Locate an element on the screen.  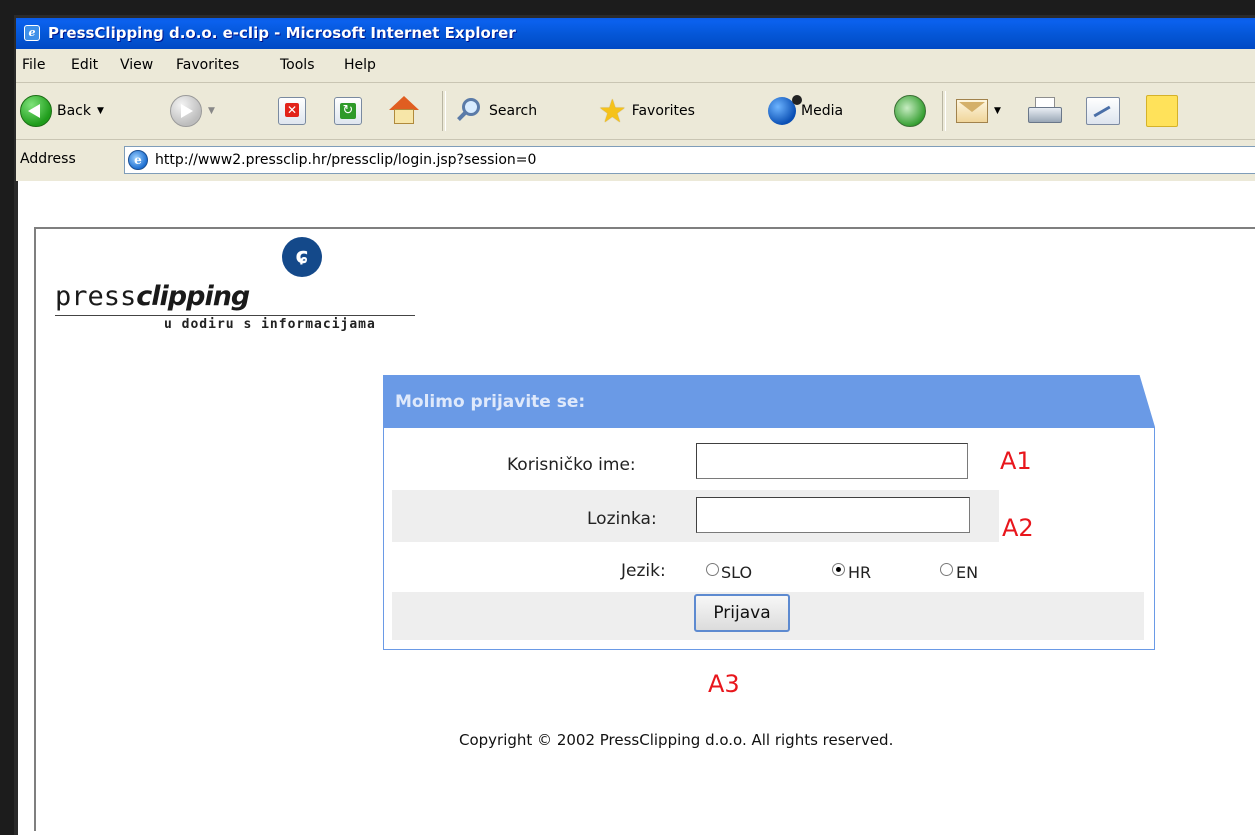
history-button is located at coordinates (910, 111).